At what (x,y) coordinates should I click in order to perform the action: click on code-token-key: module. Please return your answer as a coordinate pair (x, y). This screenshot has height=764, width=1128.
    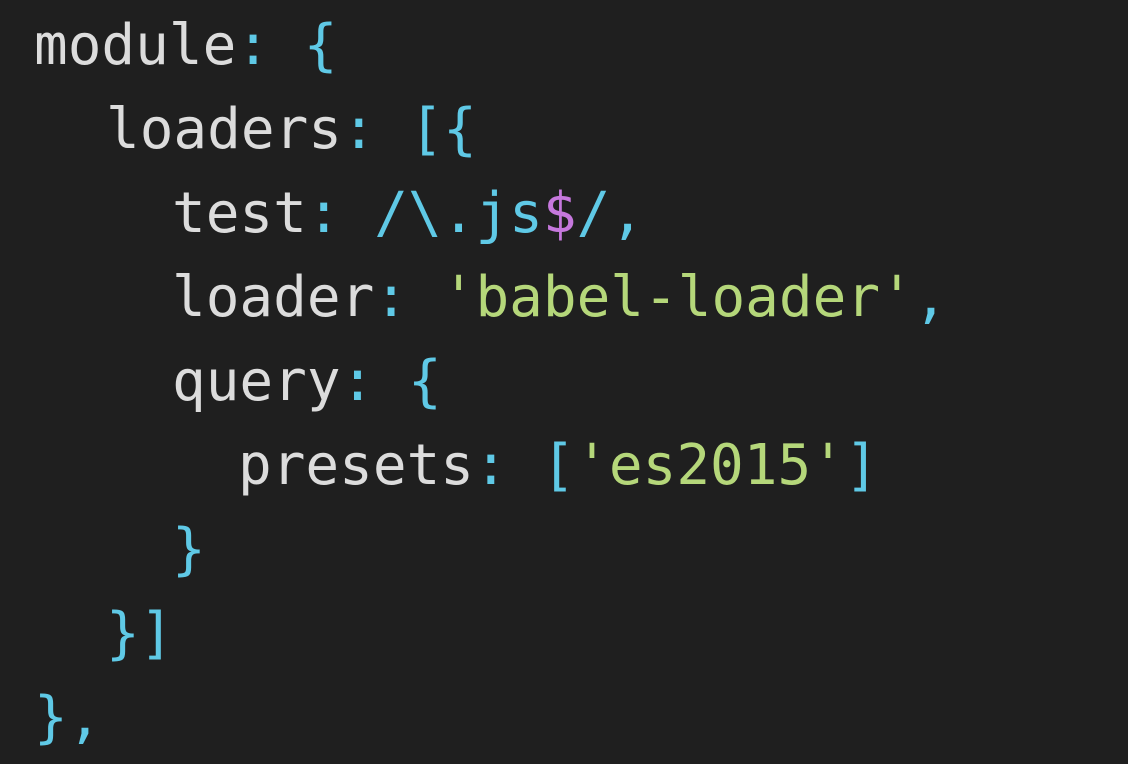
    Looking at the image, I should click on (135, 45).